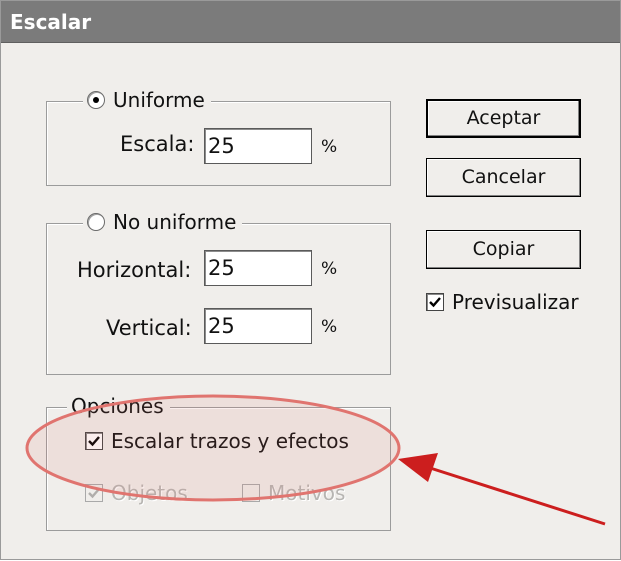 The height and width of the screenshot is (561, 621). I want to click on objects-checkbox, so click(94, 493).